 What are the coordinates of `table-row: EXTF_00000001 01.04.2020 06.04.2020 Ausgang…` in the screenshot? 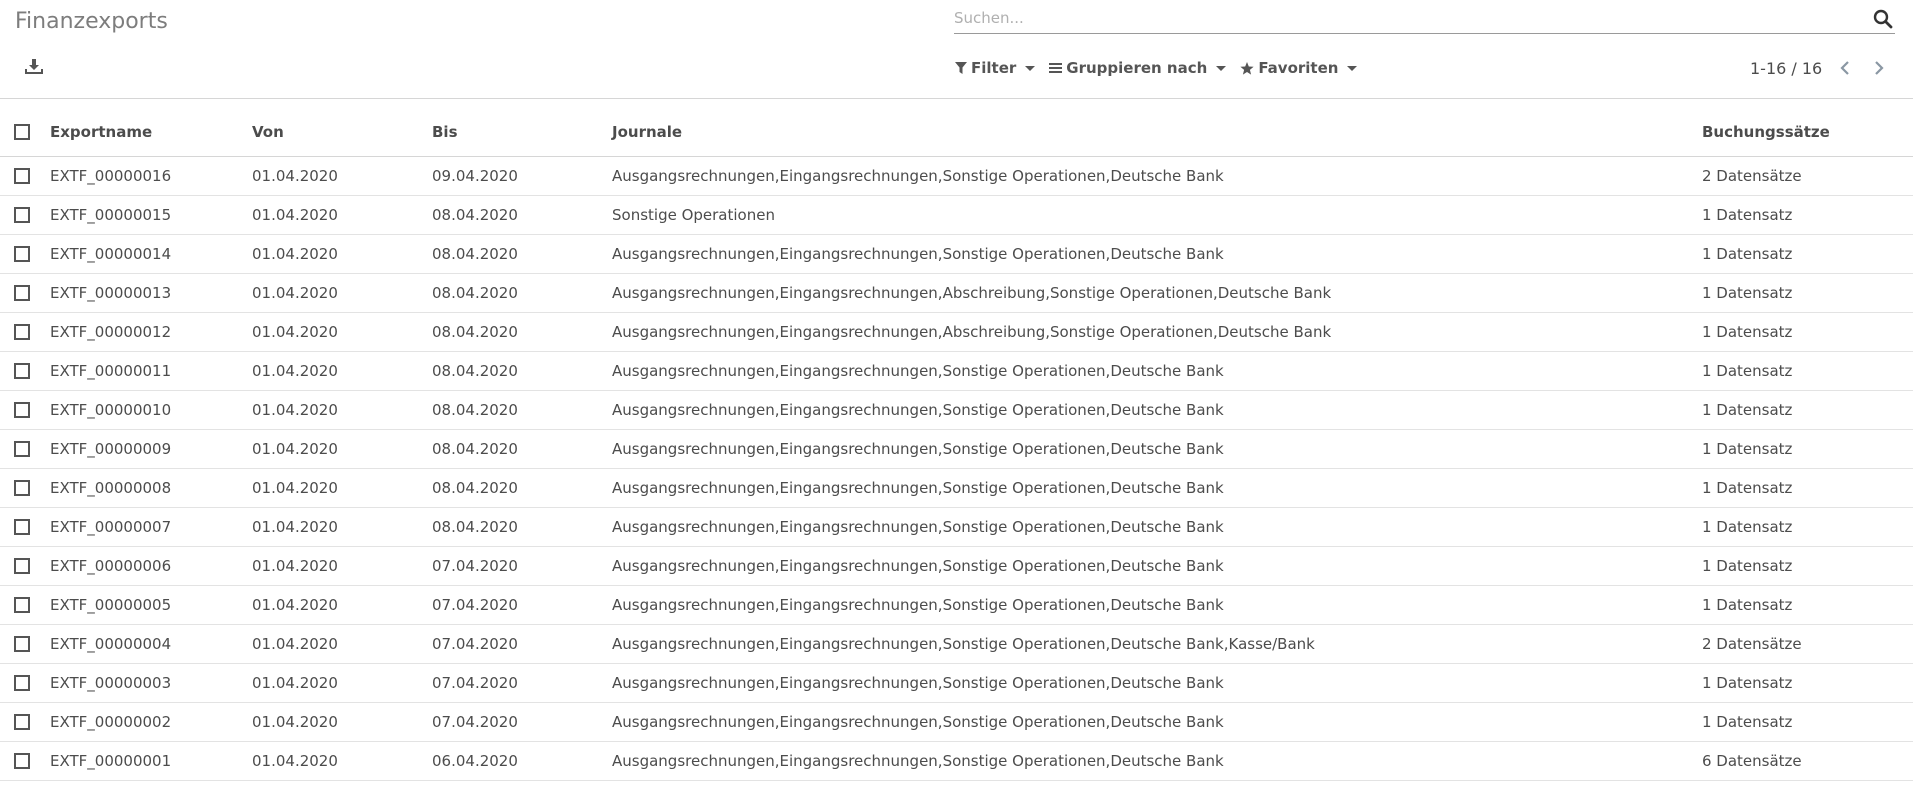 It's located at (956, 761).